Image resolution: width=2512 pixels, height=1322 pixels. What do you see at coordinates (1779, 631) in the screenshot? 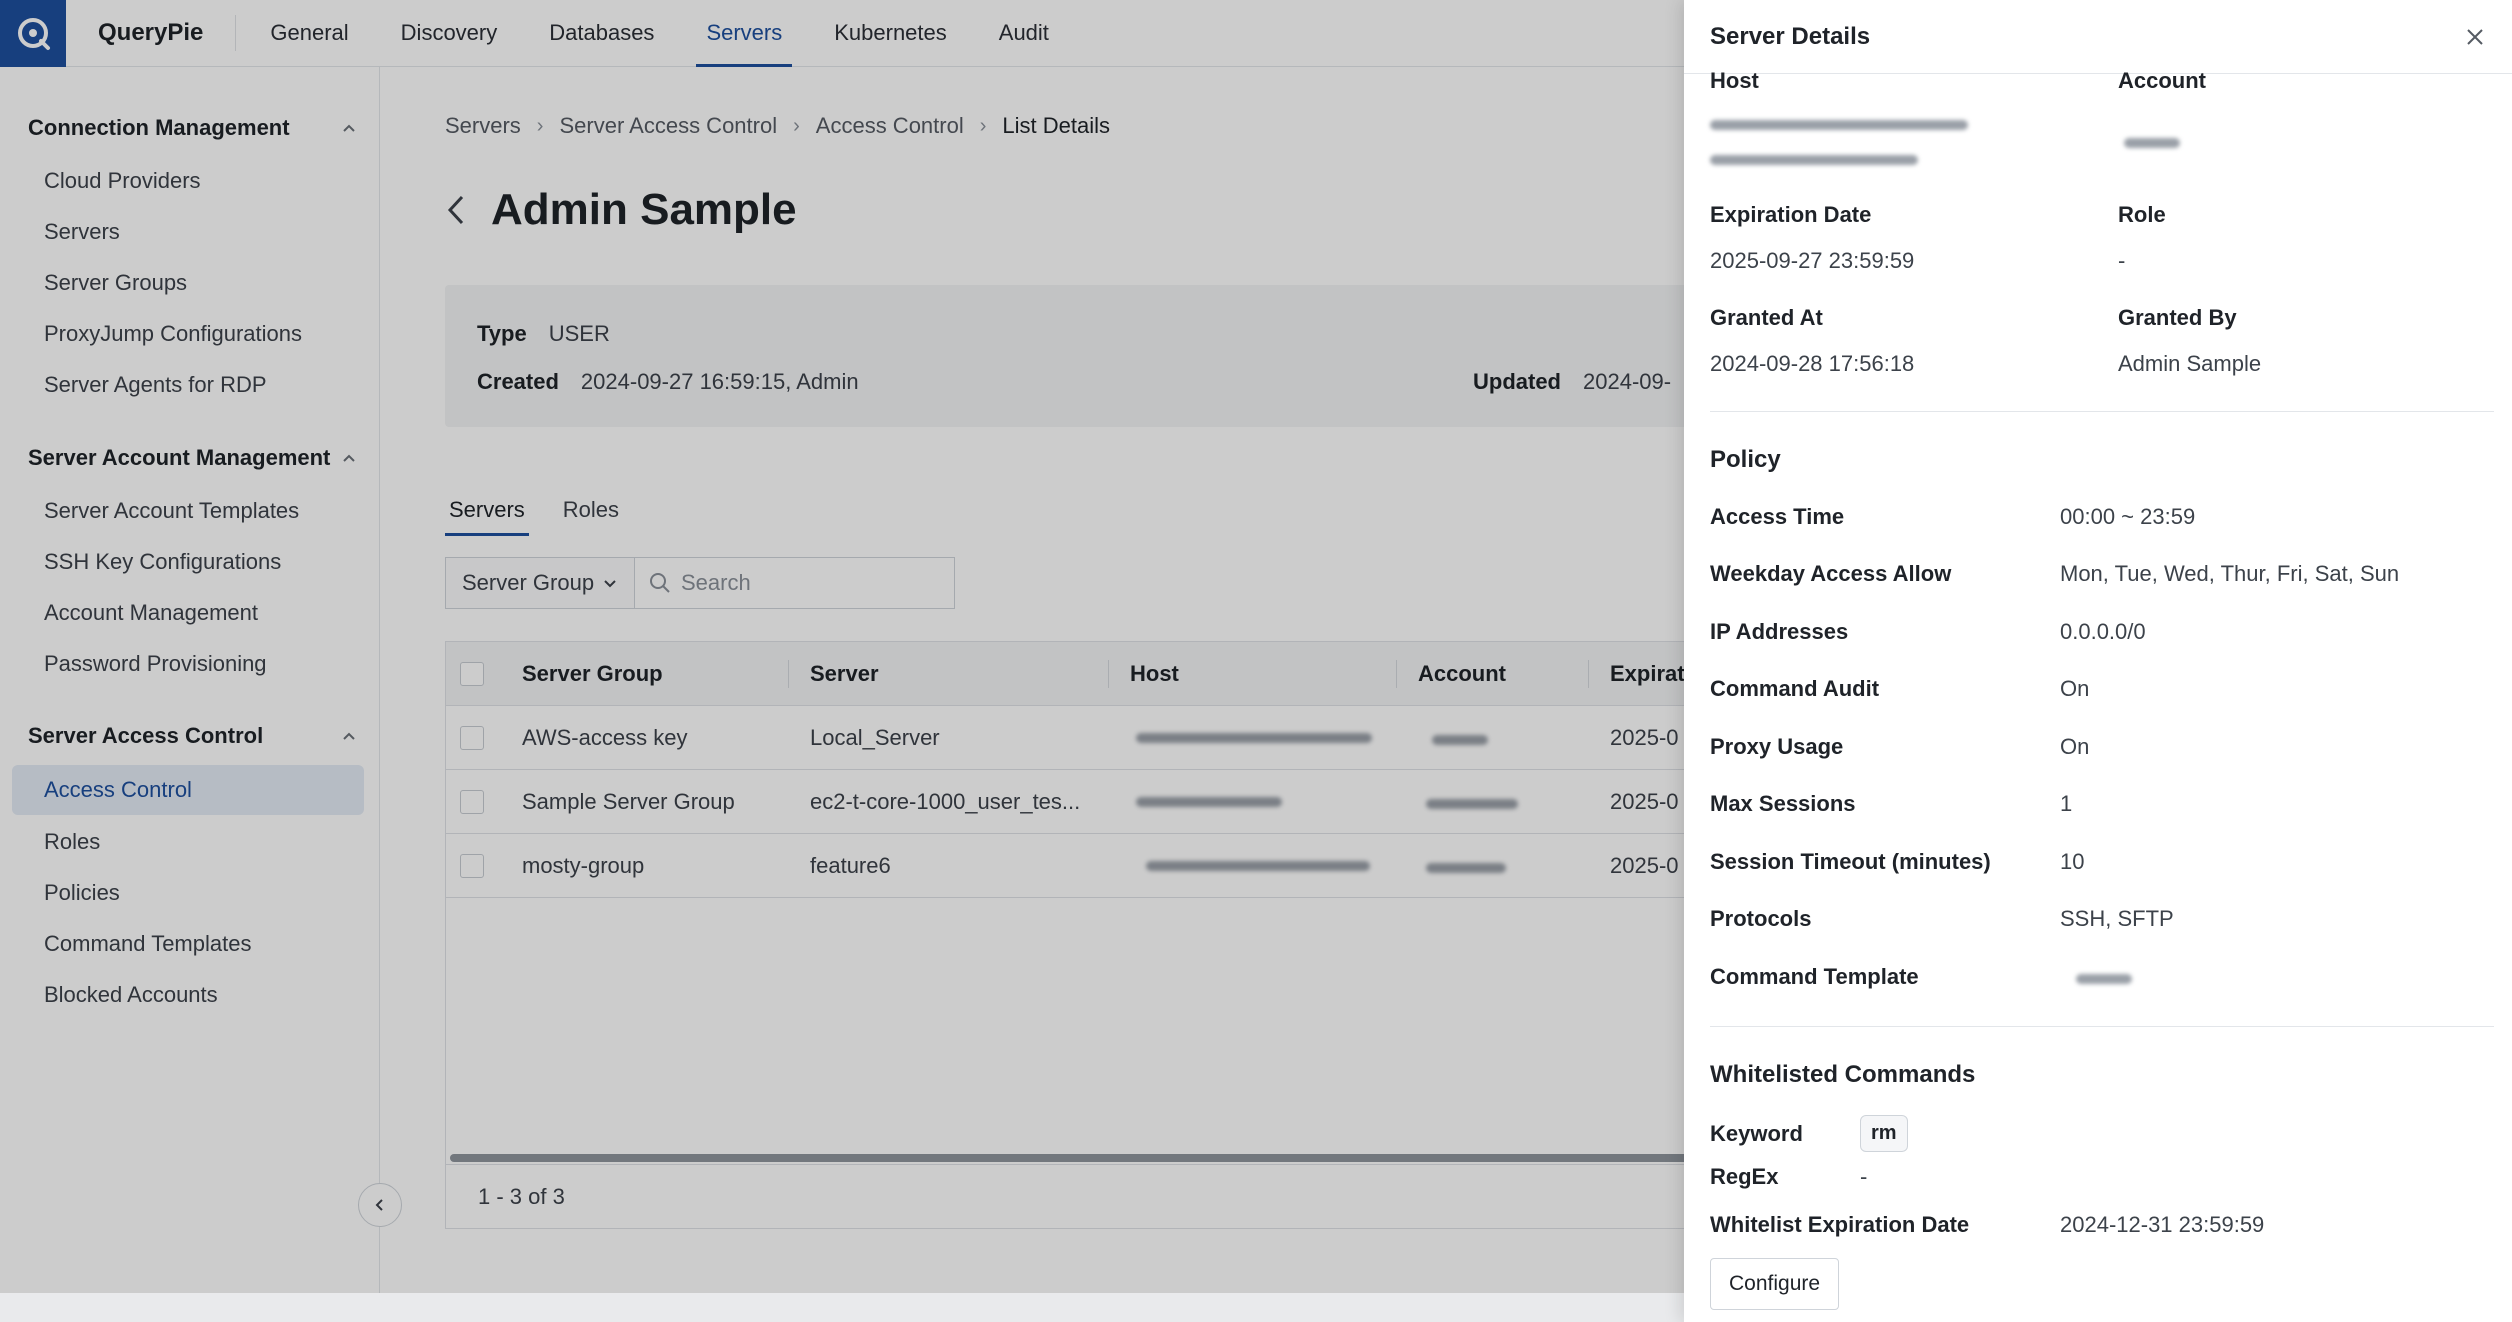
I see `ip-addresses-label: IP Addresses` at bounding box center [1779, 631].